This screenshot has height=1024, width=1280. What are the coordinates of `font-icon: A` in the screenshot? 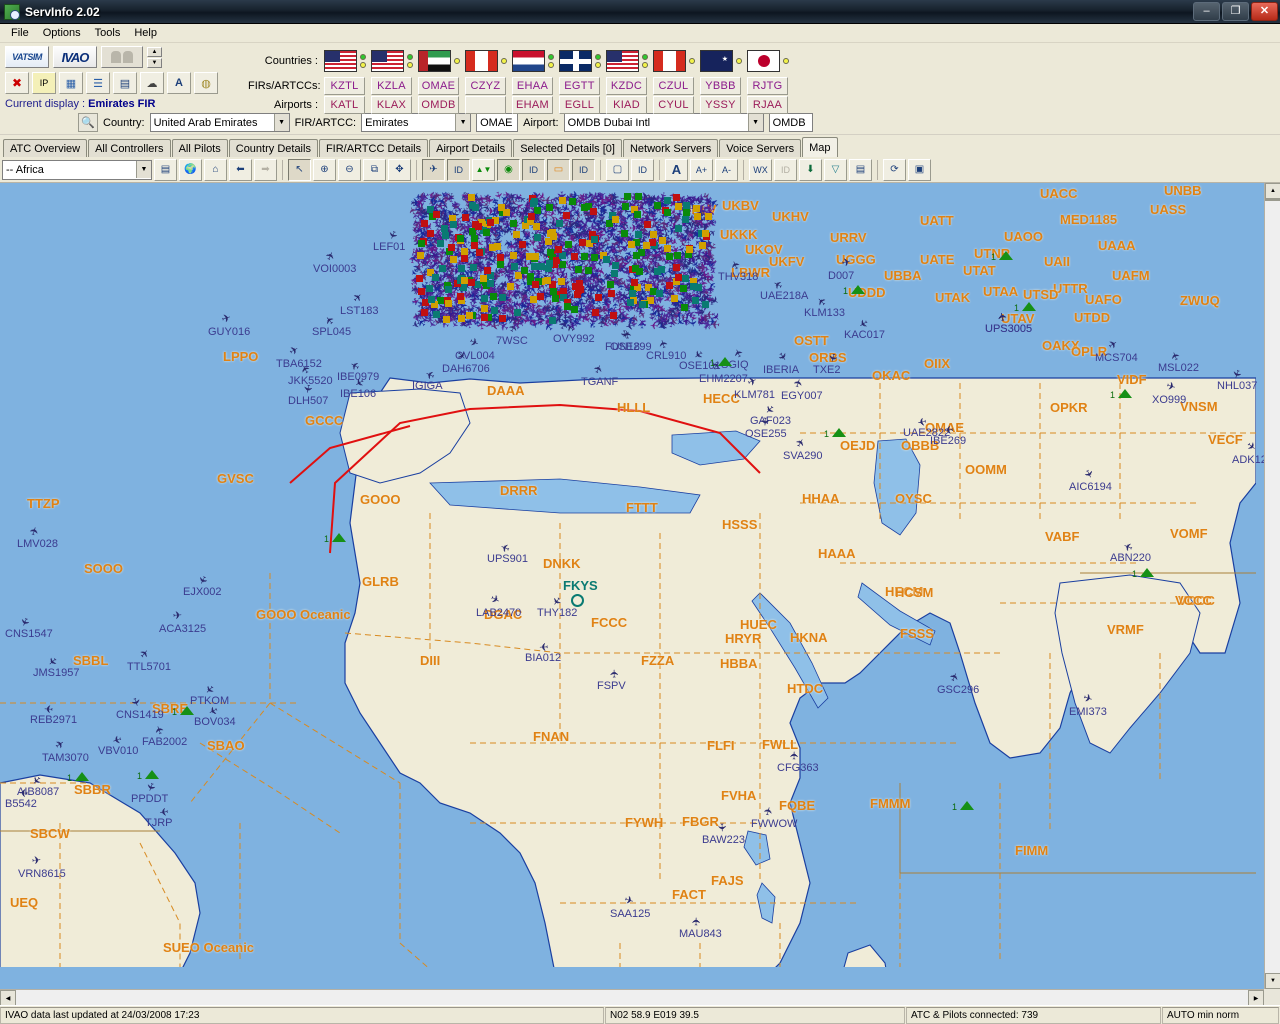 It's located at (179, 83).